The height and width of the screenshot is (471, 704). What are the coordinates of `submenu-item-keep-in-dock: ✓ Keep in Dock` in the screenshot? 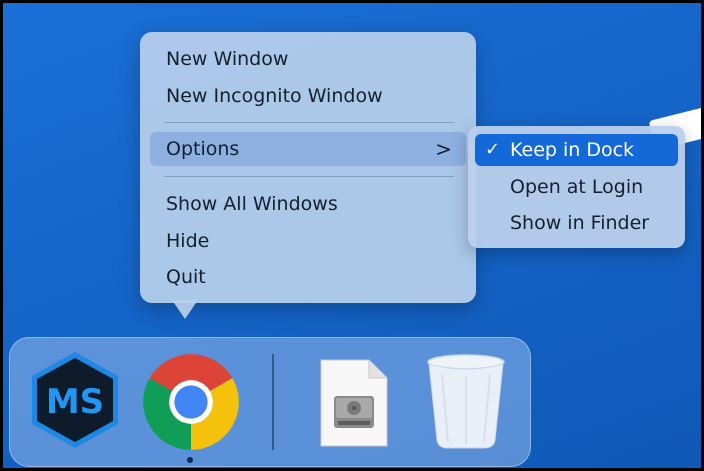 It's located at (576, 150).